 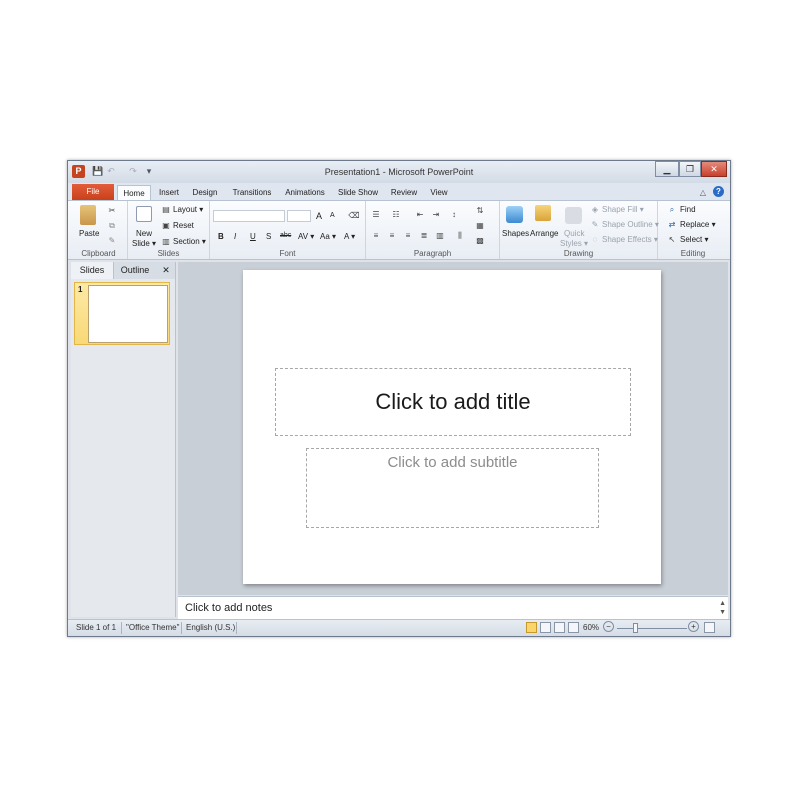 I want to click on replace-icon: ⇄, so click(x=672, y=224).